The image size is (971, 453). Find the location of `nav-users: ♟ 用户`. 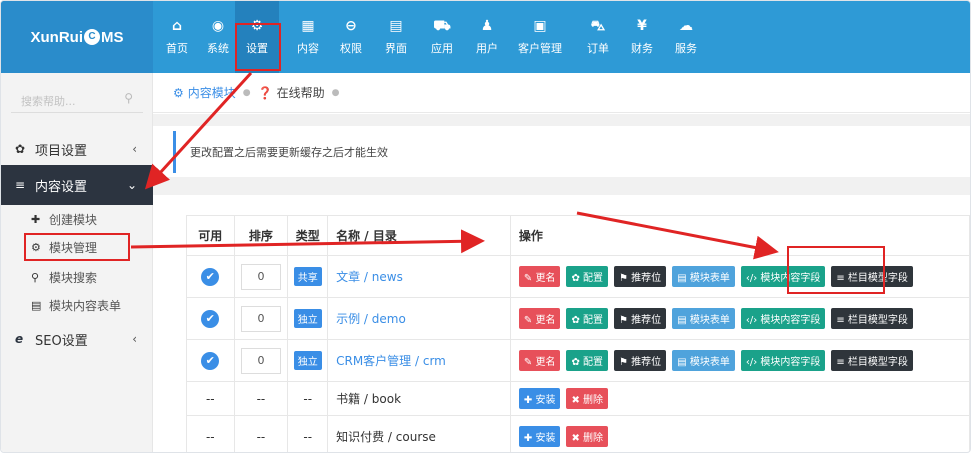

nav-users: ♟ 用户 is located at coordinates (487, 37).